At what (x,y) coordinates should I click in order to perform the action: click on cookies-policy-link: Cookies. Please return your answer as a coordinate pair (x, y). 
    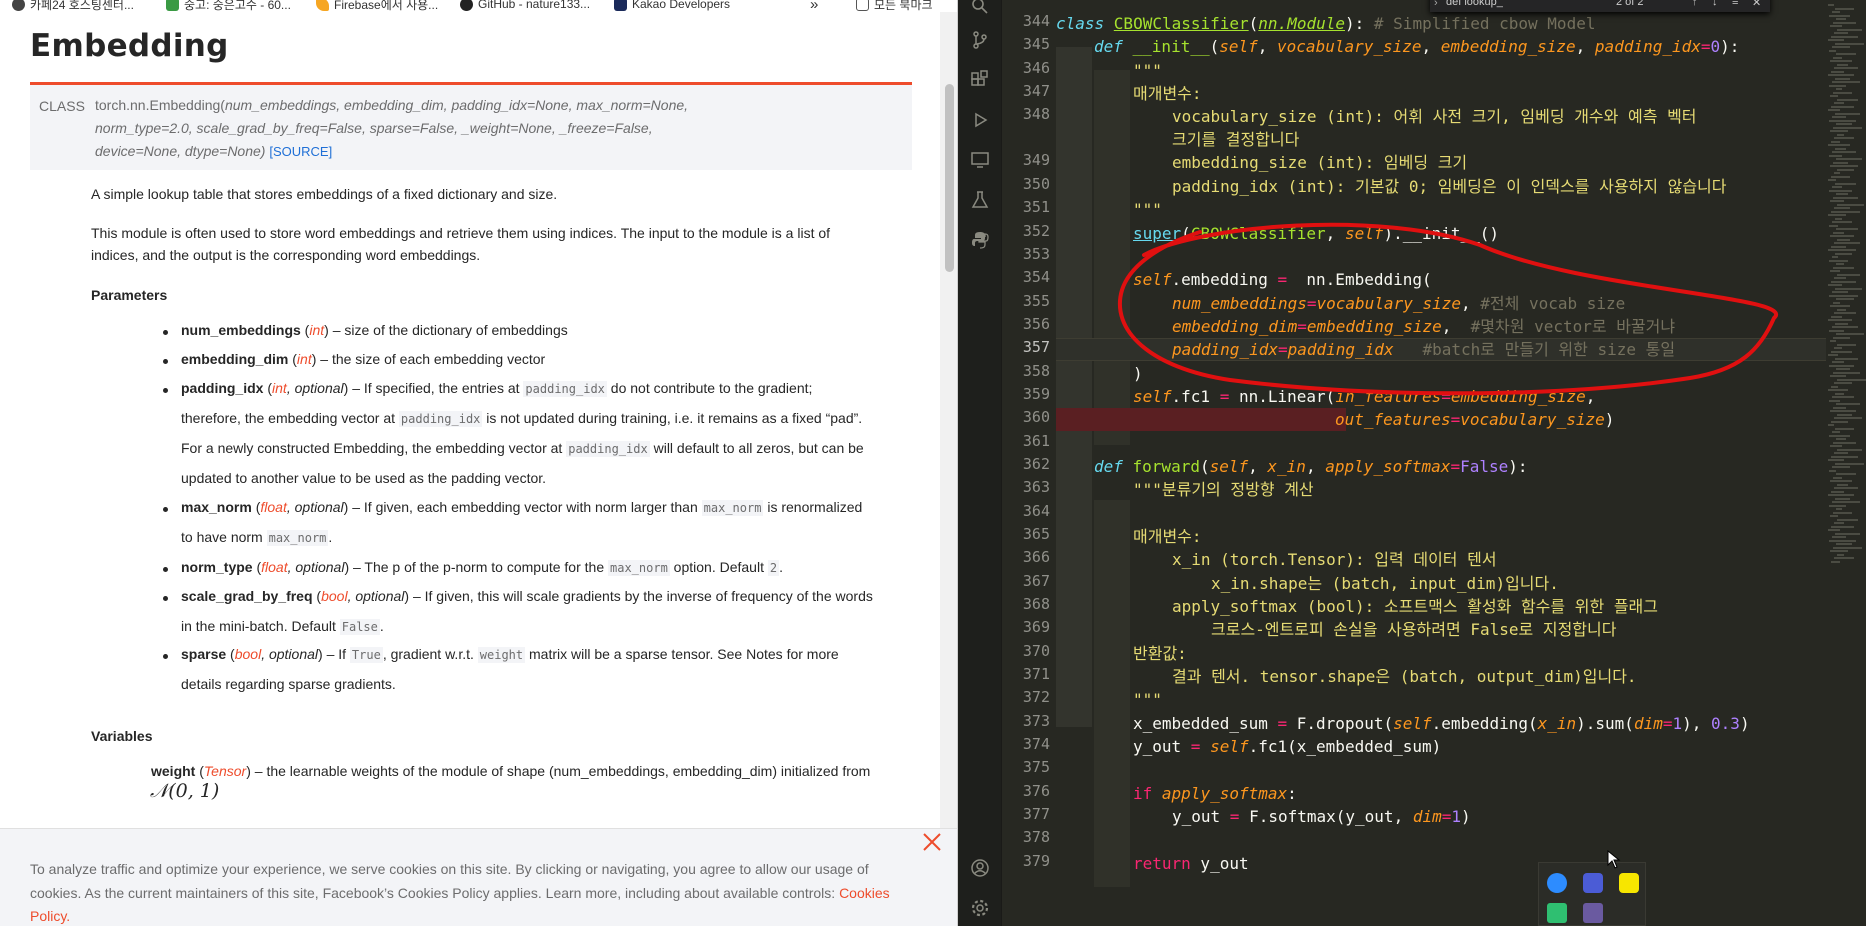
    Looking at the image, I should click on (864, 893).